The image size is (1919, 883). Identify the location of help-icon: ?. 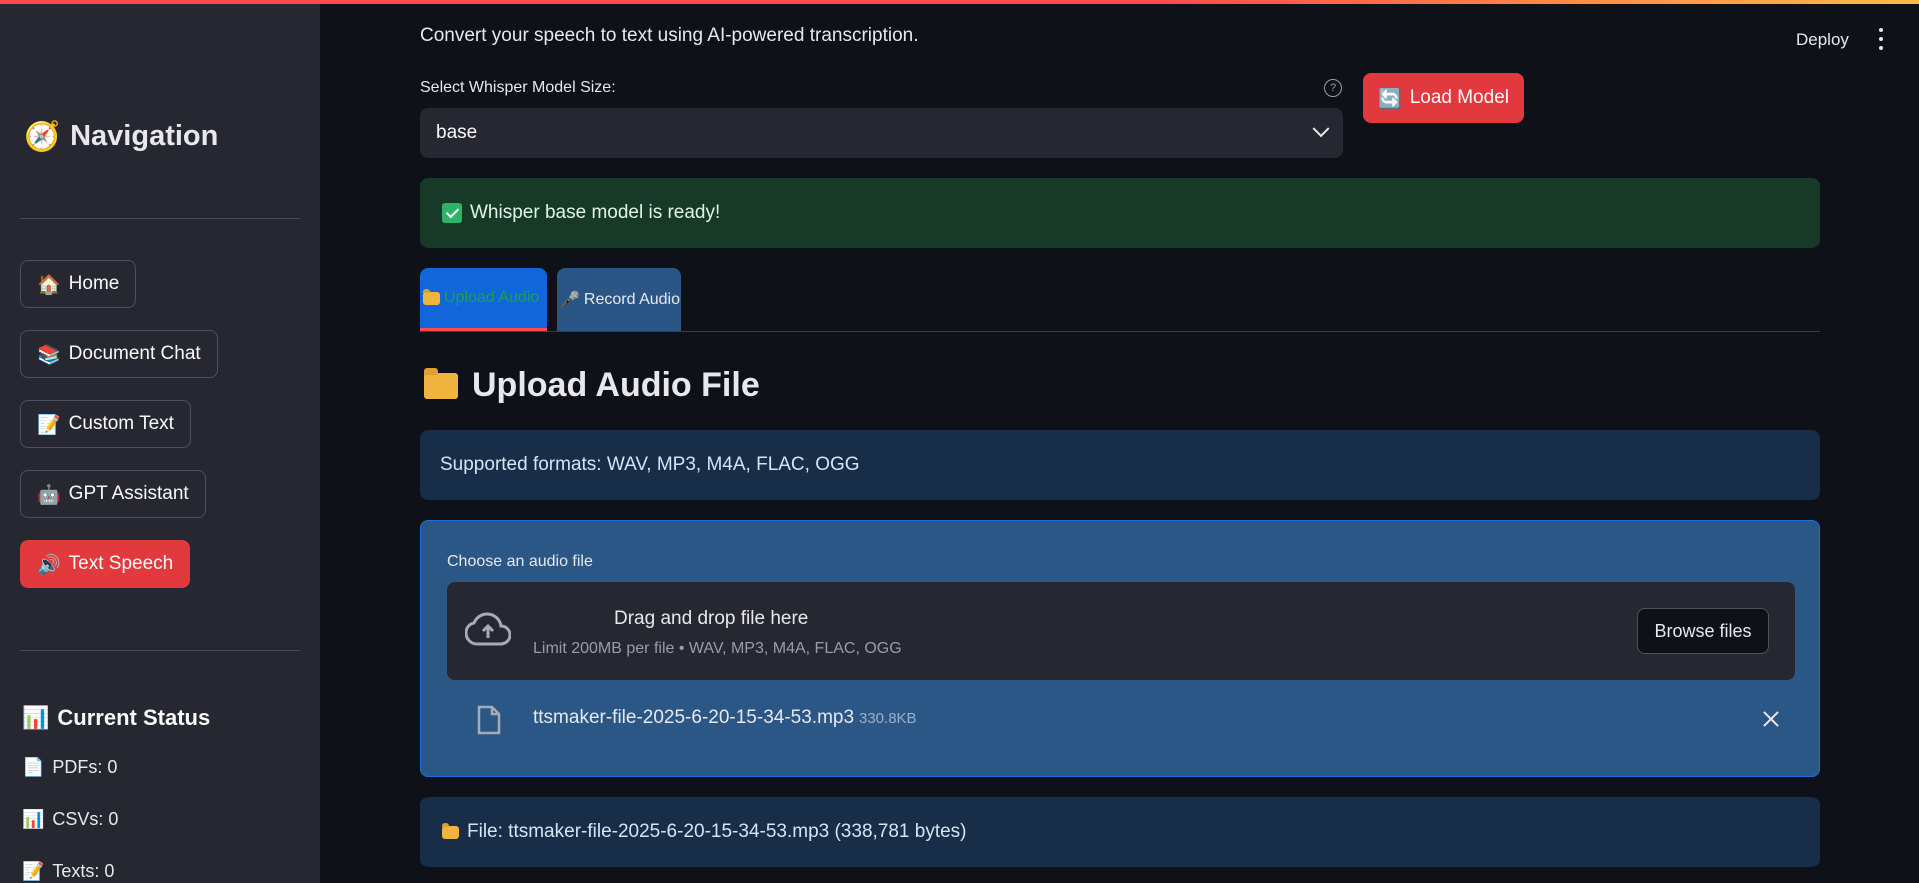
(1333, 88).